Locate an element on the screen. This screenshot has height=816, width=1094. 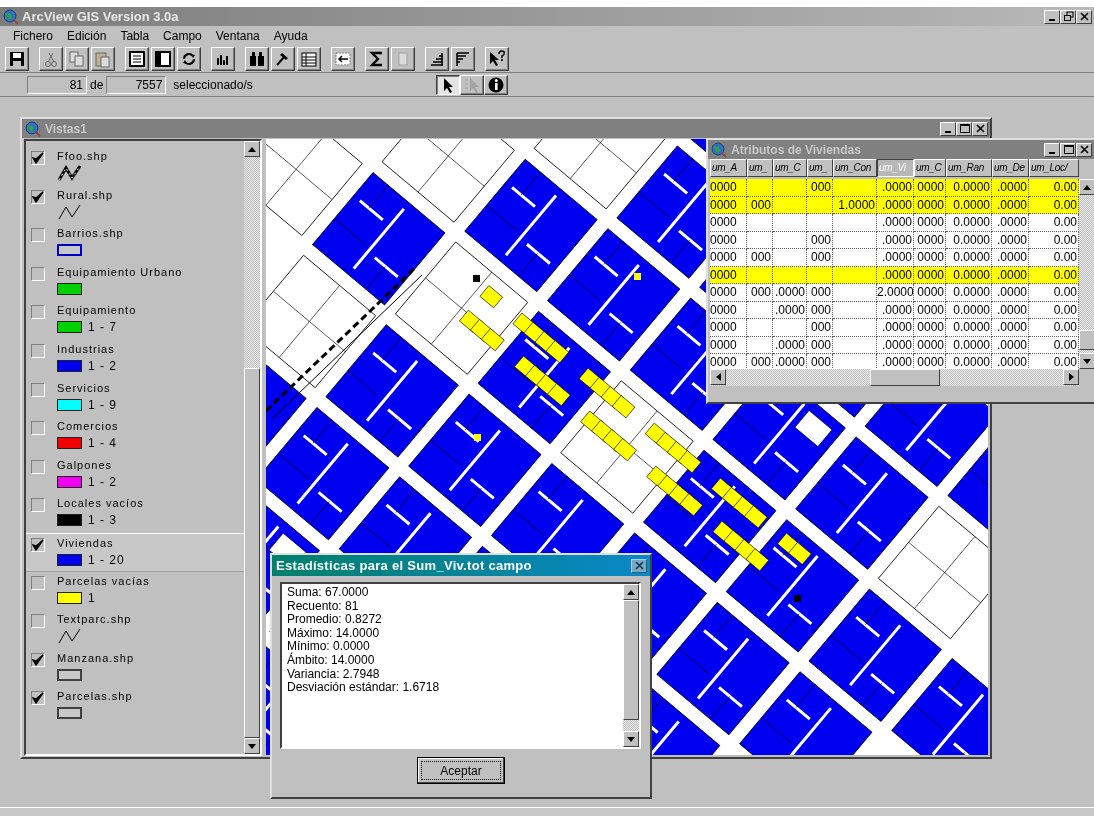
close-icon is located at coordinates (1084, 149).